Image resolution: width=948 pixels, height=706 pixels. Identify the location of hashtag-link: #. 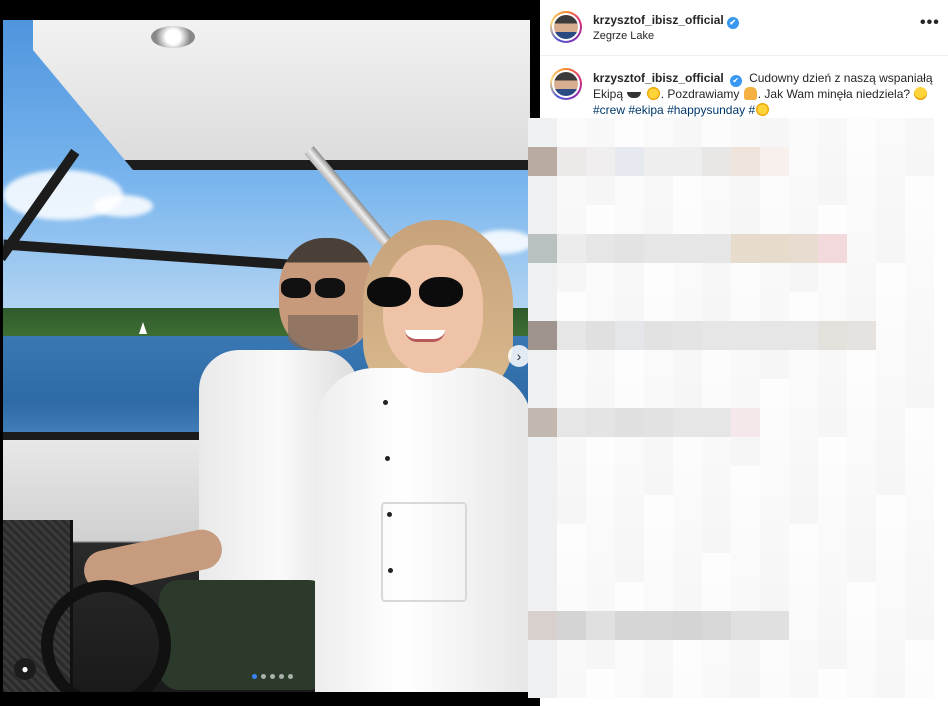
(752, 110).